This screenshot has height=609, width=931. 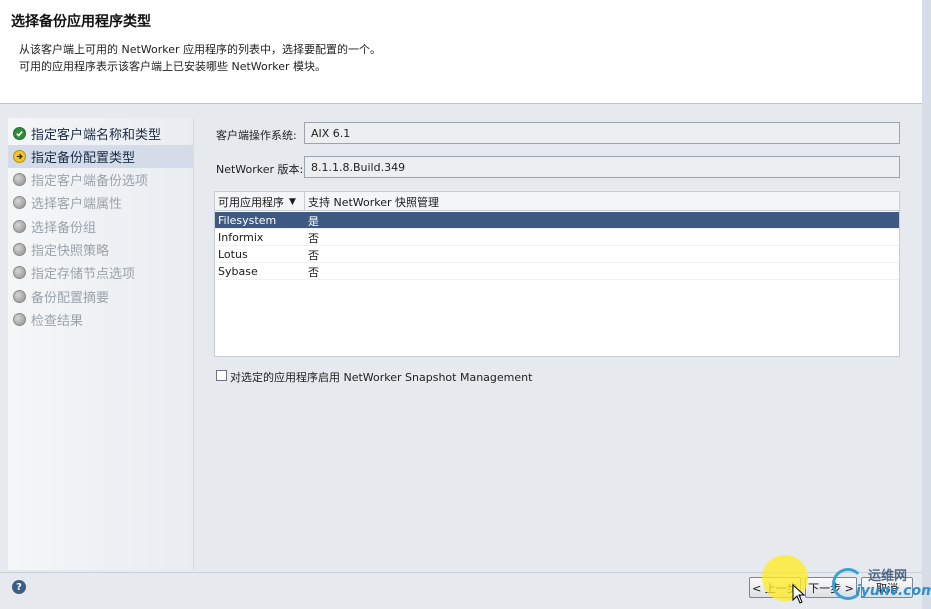 What do you see at coordinates (557, 254) in the screenshot?
I see `table-row: Lotus 否` at bounding box center [557, 254].